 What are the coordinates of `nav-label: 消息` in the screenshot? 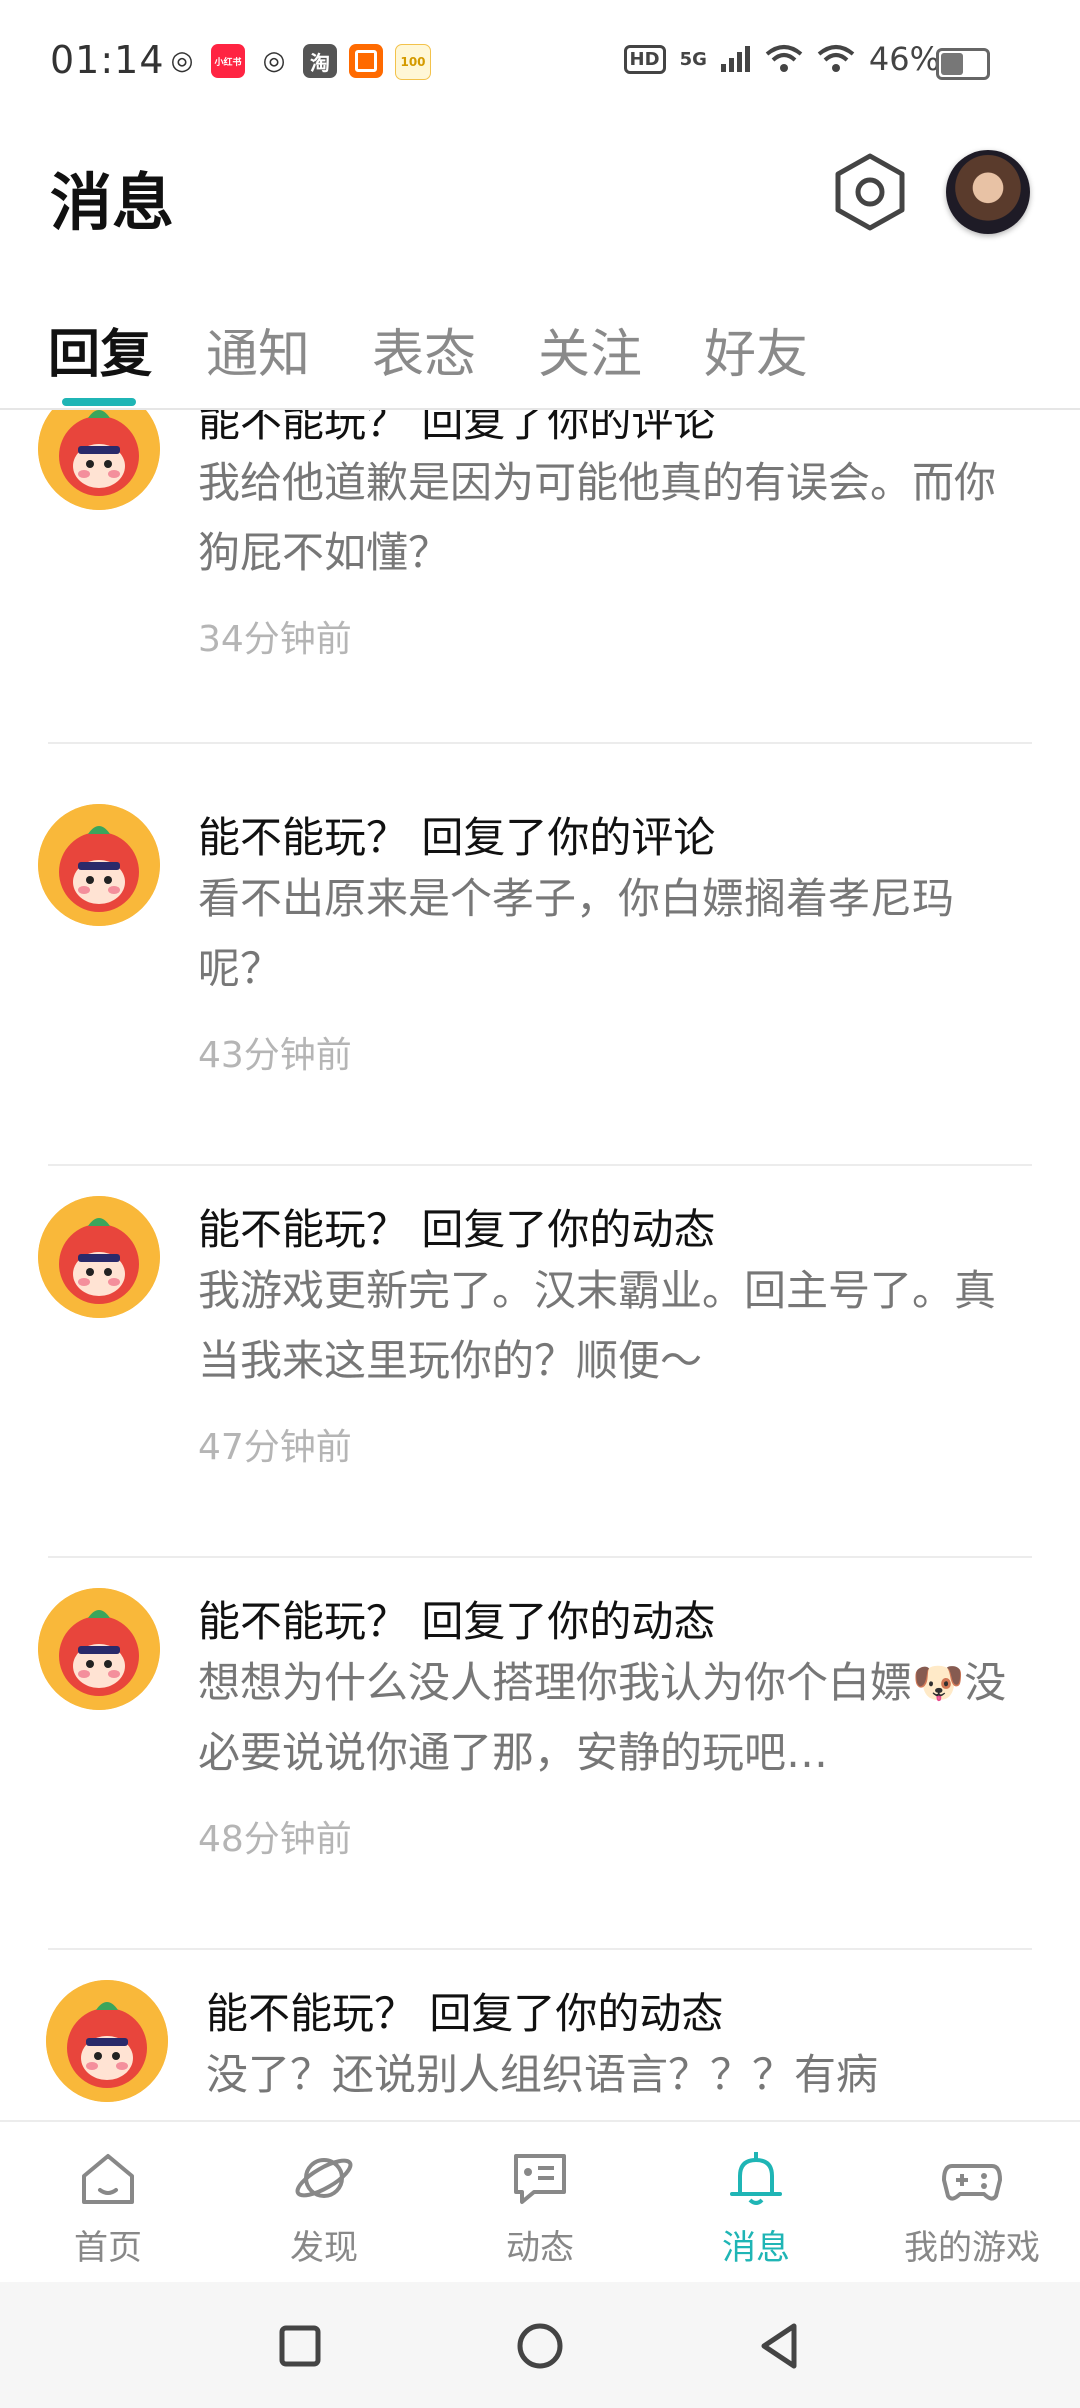 It's located at (756, 2248).